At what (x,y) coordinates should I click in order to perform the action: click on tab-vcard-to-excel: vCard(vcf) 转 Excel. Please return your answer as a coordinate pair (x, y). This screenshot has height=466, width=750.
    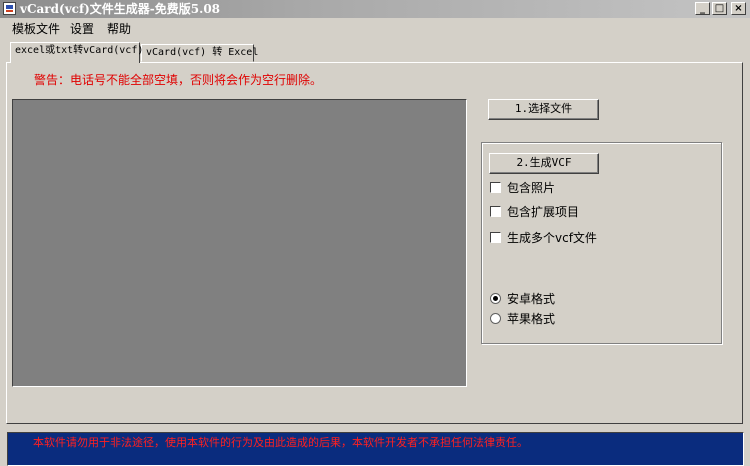
    Looking at the image, I should click on (199, 53).